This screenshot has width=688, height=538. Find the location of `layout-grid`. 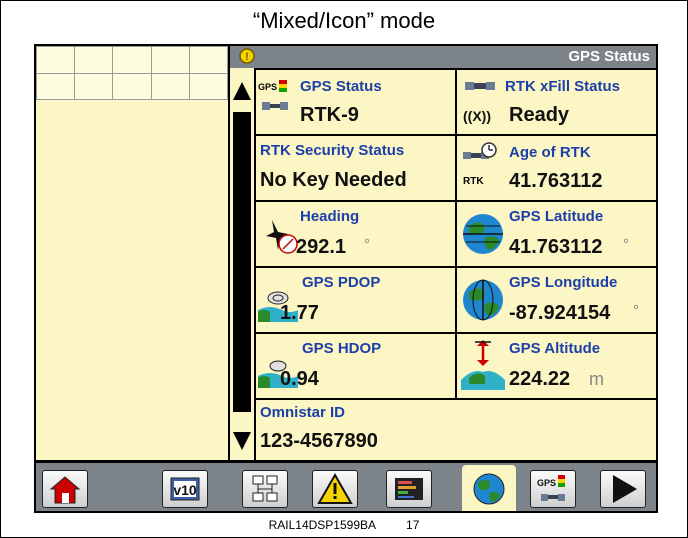

layout-grid is located at coordinates (132, 73).